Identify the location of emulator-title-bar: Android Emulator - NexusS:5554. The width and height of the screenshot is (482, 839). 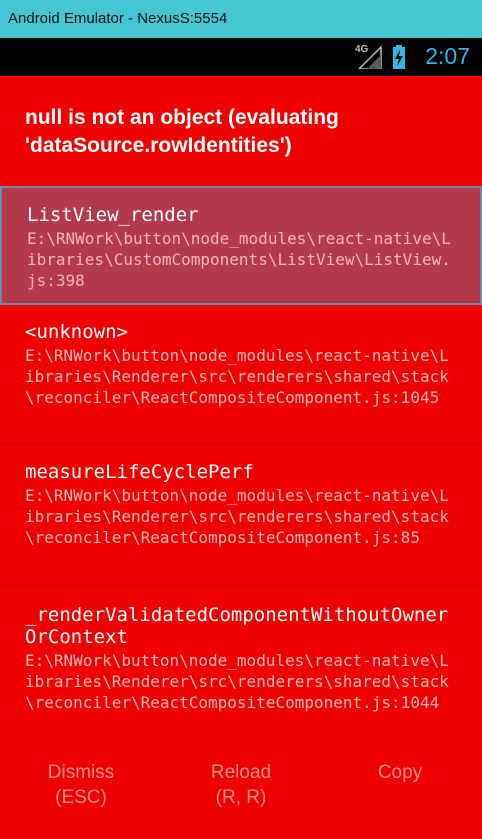
(241, 19).